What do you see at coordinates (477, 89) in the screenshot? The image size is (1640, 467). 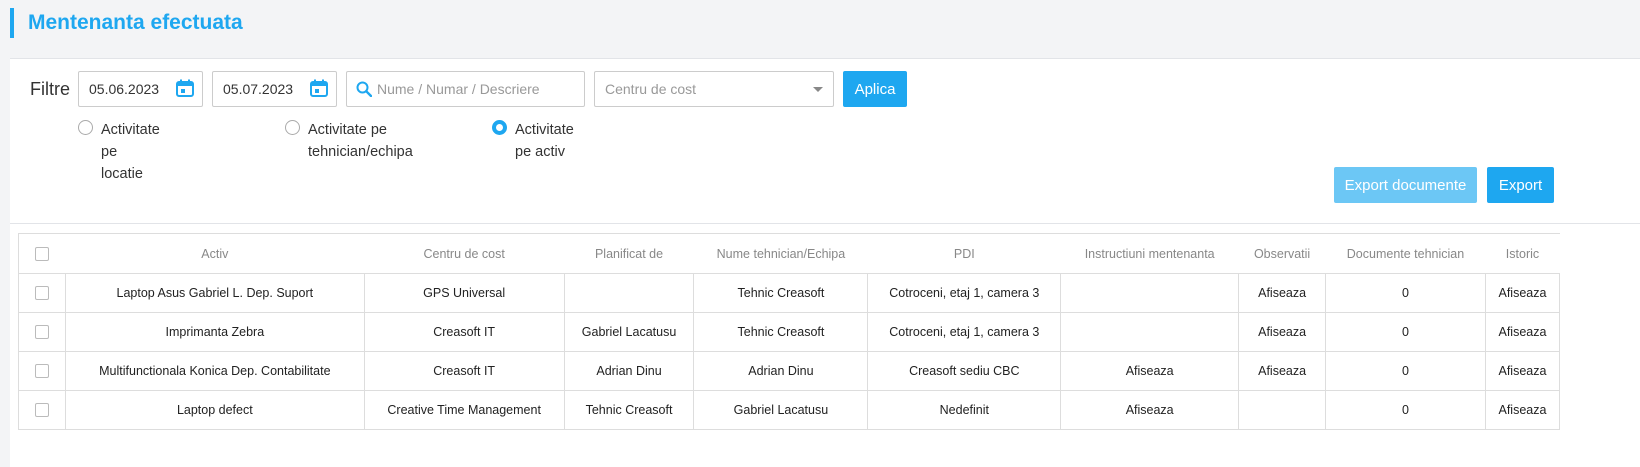 I see `search-input` at bounding box center [477, 89].